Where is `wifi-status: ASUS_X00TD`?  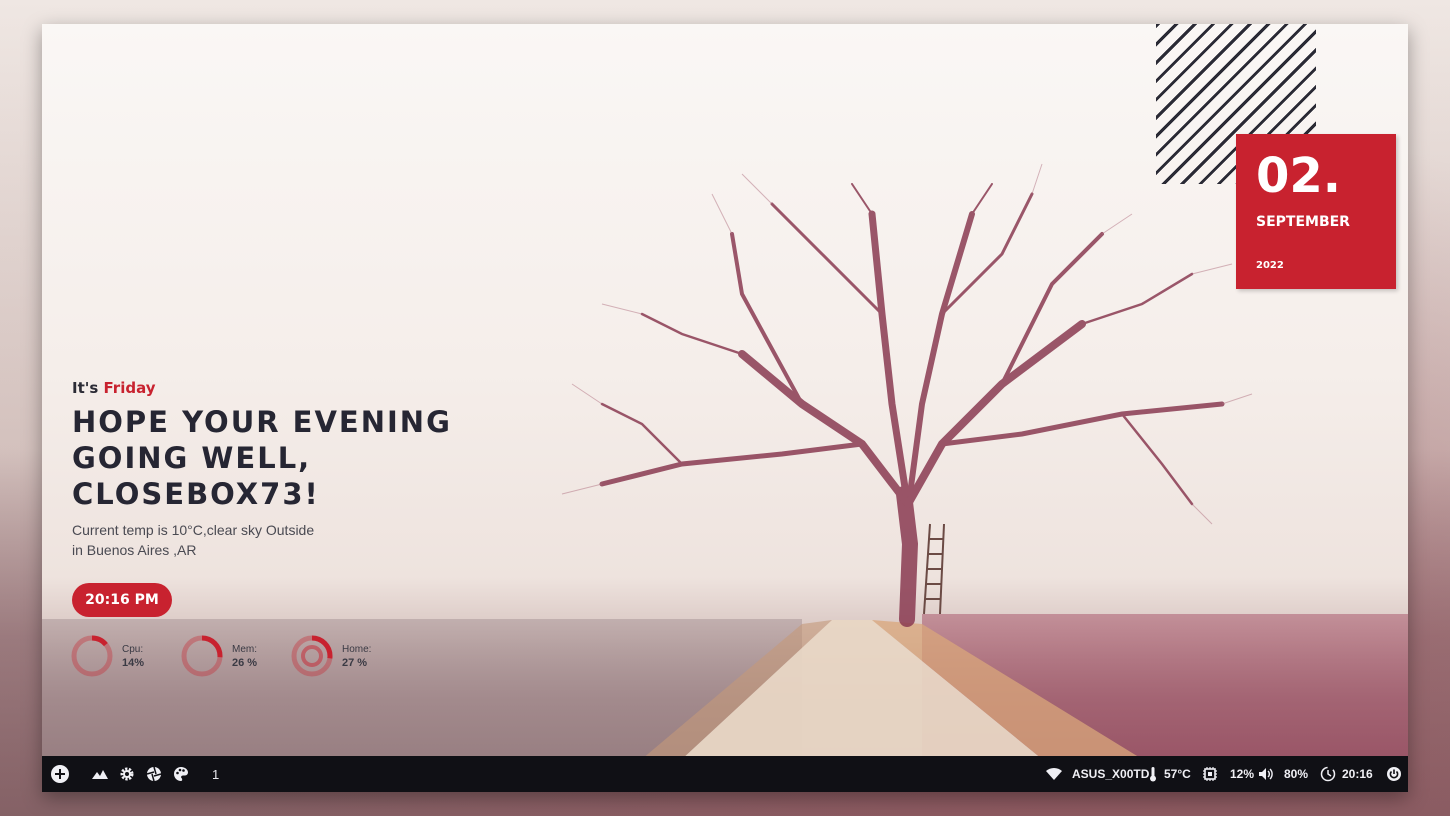
wifi-status: ASUS_X00TD is located at coordinates (1097, 774).